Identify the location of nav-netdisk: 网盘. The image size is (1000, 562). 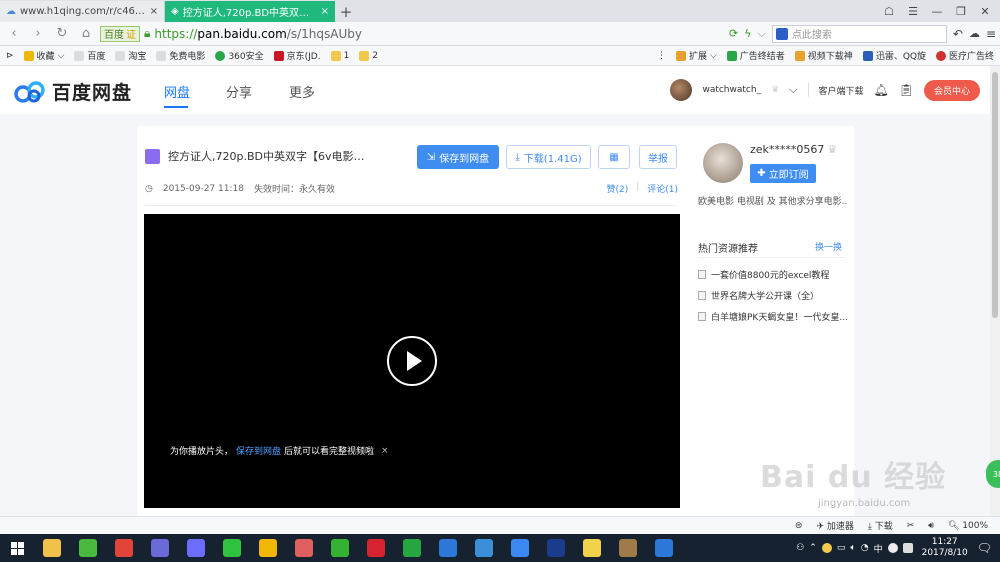
(177, 91).